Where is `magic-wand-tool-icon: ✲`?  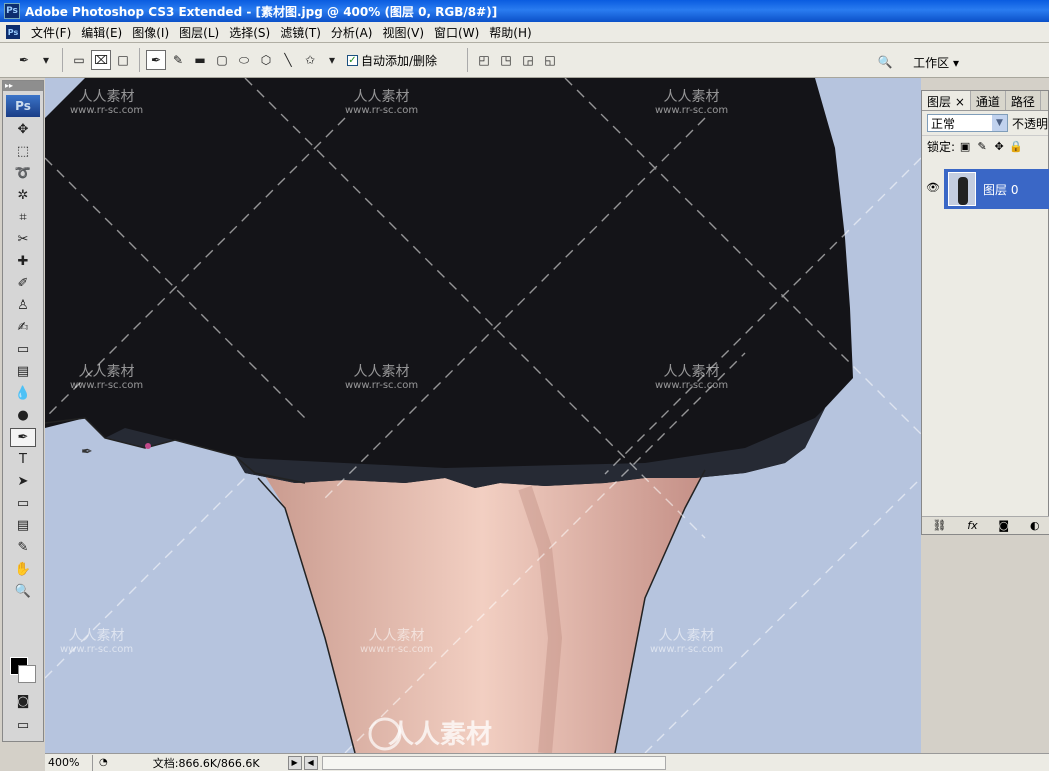
magic-wand-tool-icon: ✲ is located at coordinates (23, 195).